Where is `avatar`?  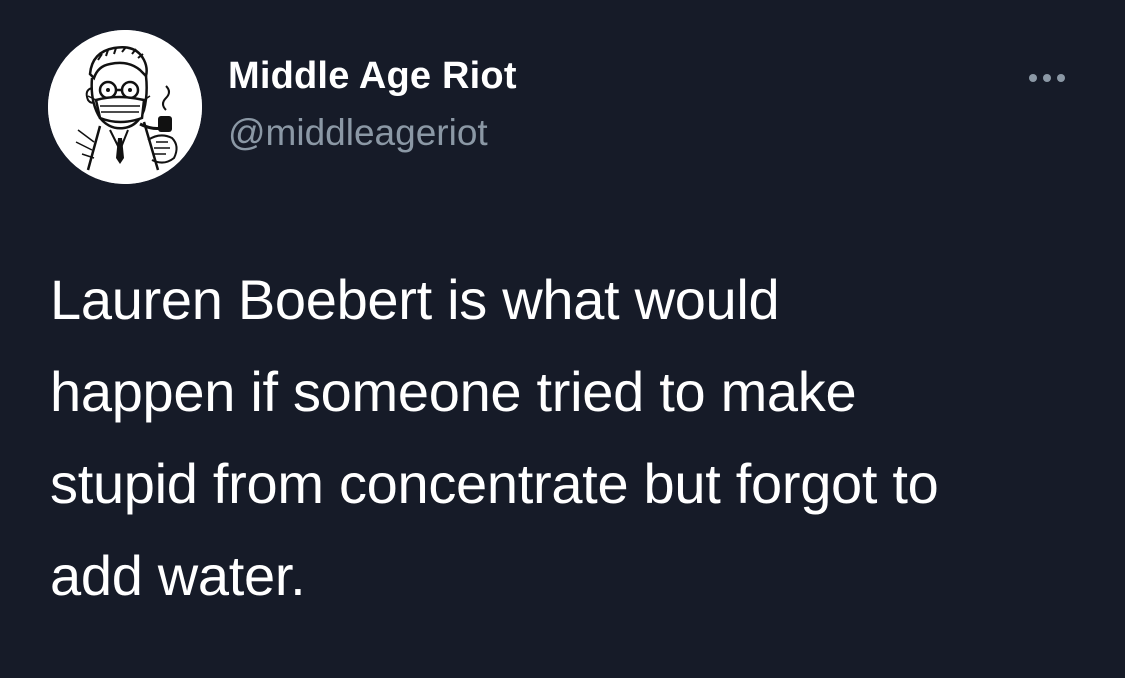 avatar is located at coordinates (125, 107).